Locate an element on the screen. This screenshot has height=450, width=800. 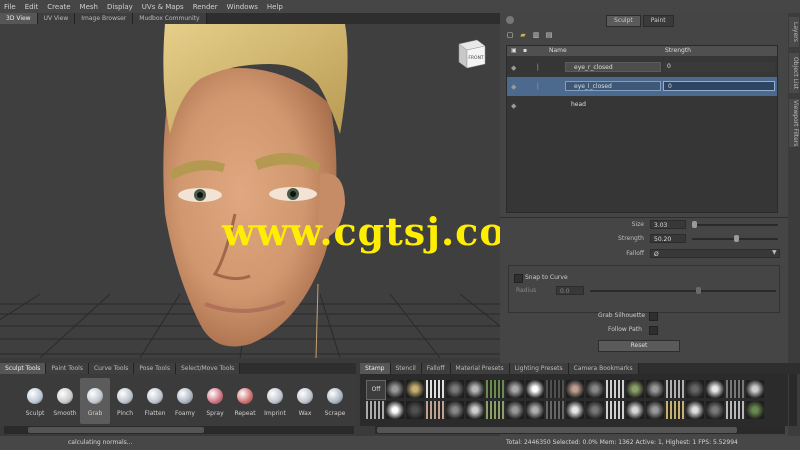
stamp-tab-3: Material Presets is located at coordinates (480, 368).